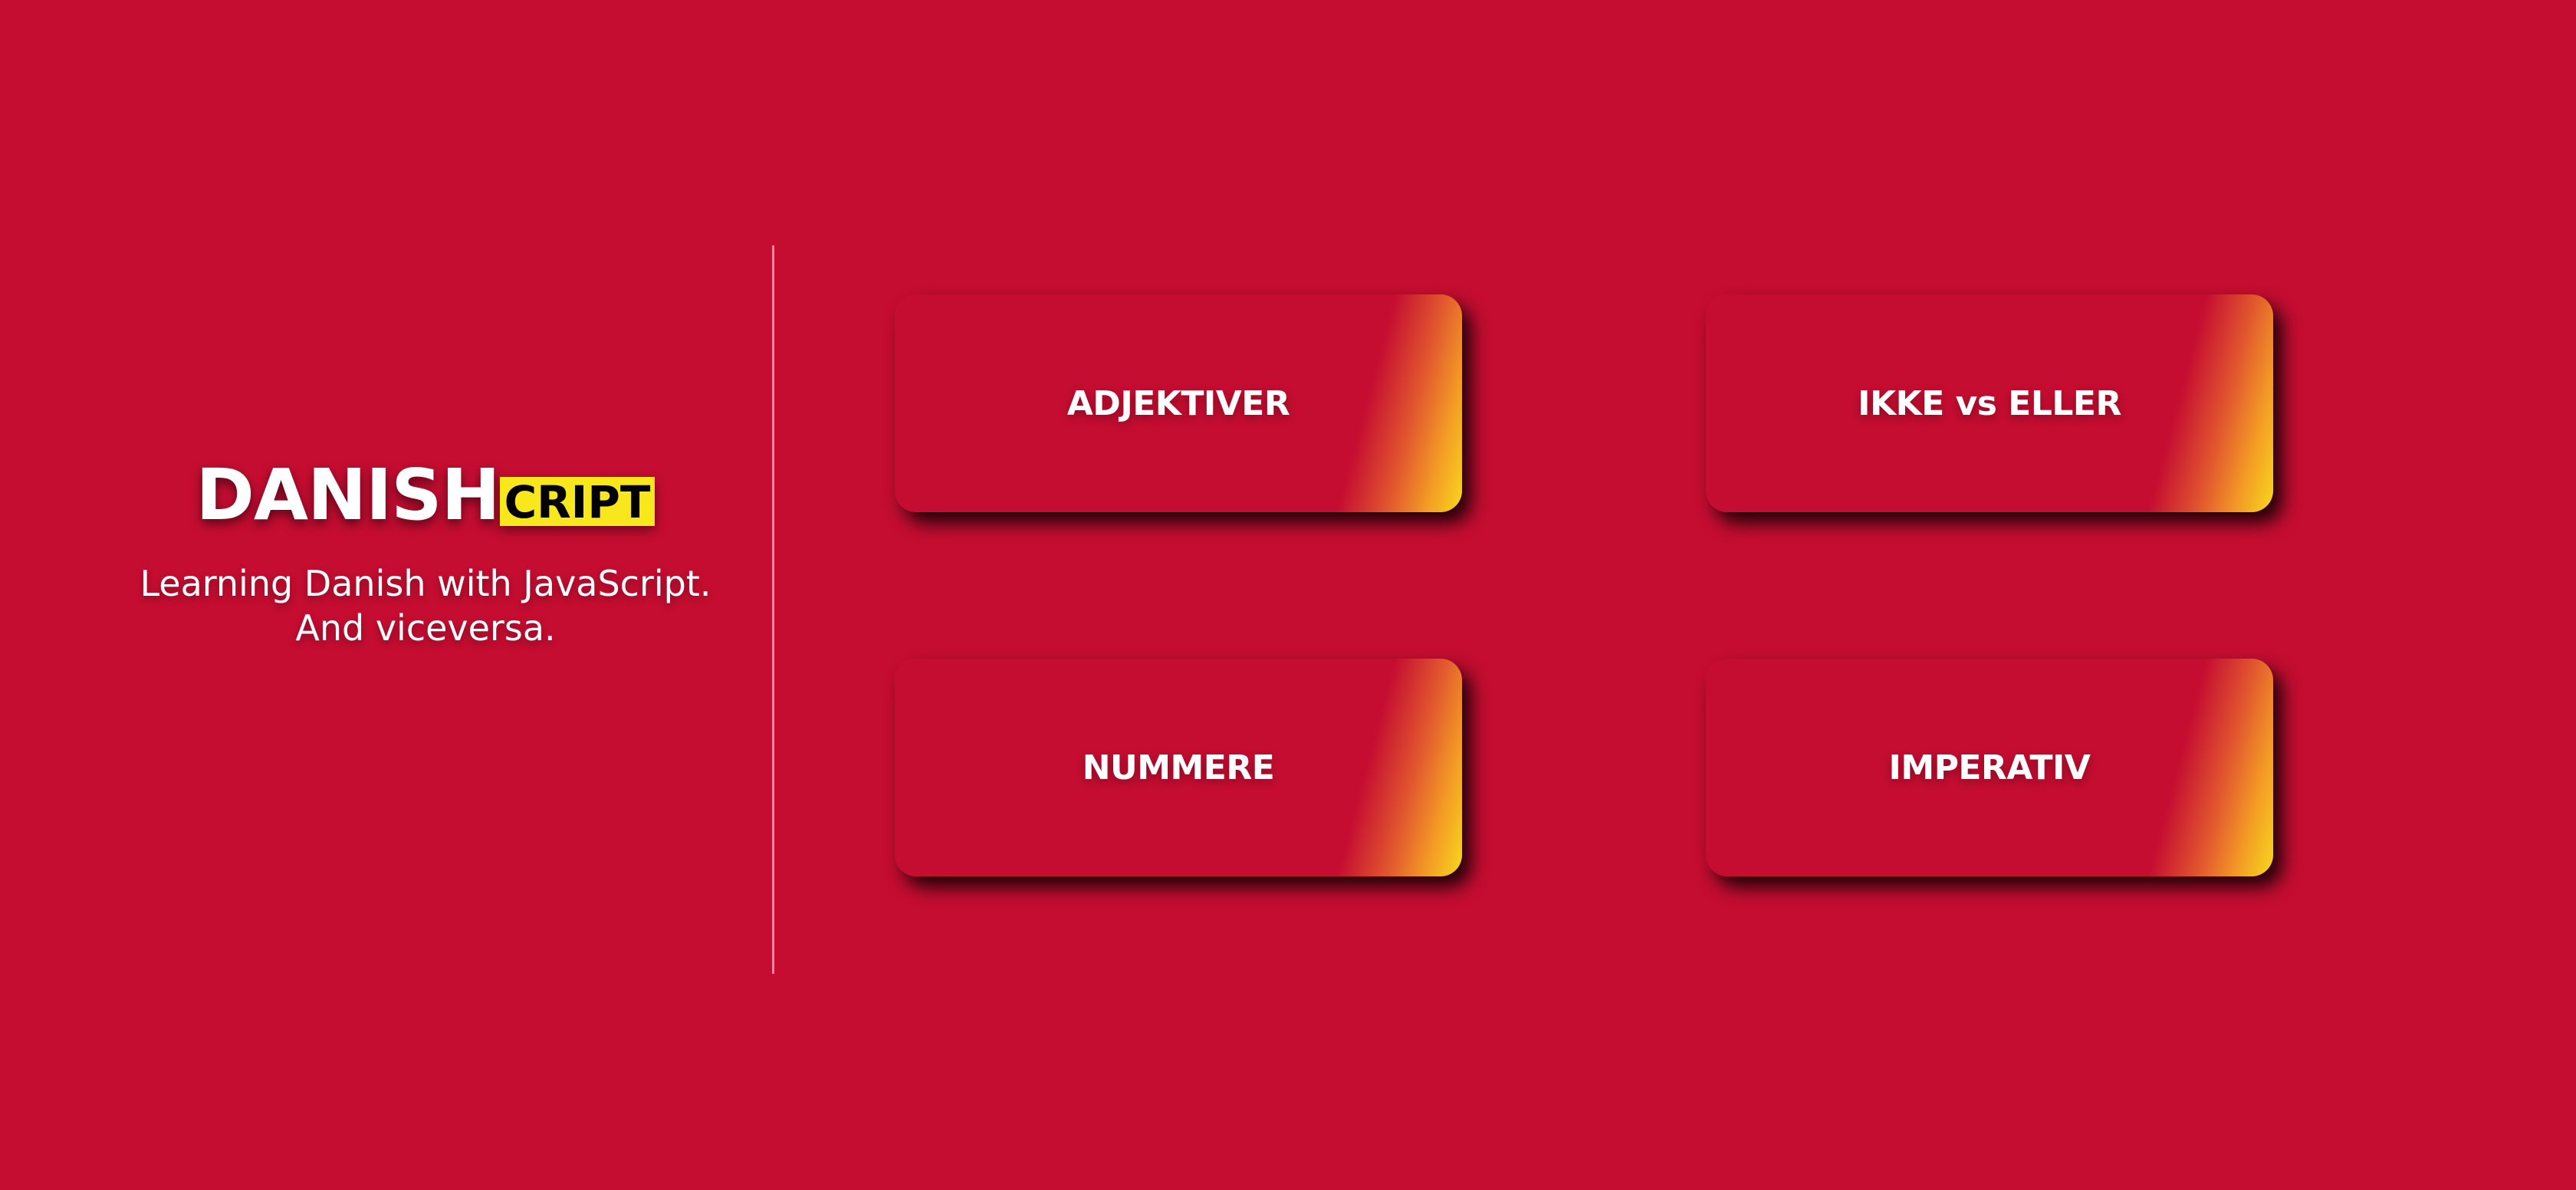 This screenshot has width=2576, height=1190. I want to click on topic-card-label: IMPERATIV, so click(1990, 768).